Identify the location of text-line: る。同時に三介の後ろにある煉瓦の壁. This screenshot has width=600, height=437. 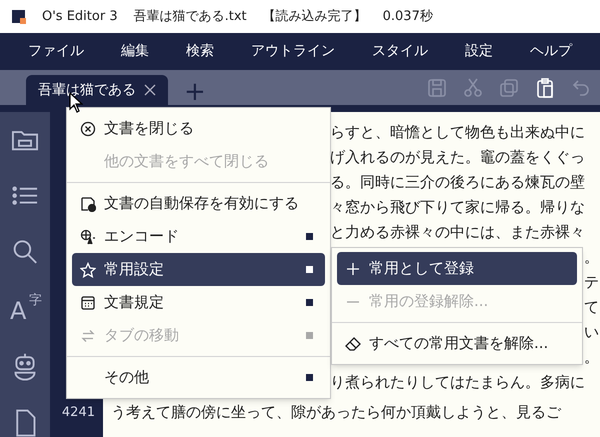
(457, 182).